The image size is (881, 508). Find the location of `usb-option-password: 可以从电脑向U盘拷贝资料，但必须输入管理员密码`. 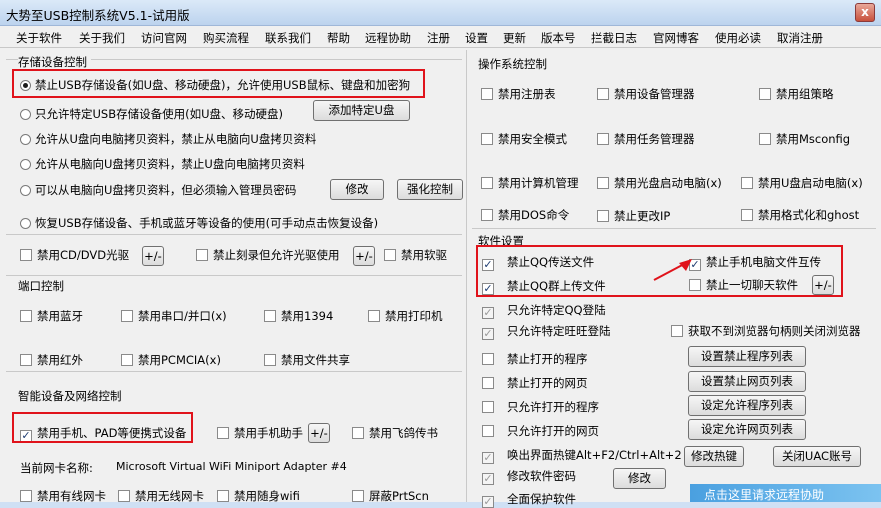

usb-option-password: 可以从电脑向U盘拷贝资料，但必须输入管理员密码 is located at coordinates (158, 190).